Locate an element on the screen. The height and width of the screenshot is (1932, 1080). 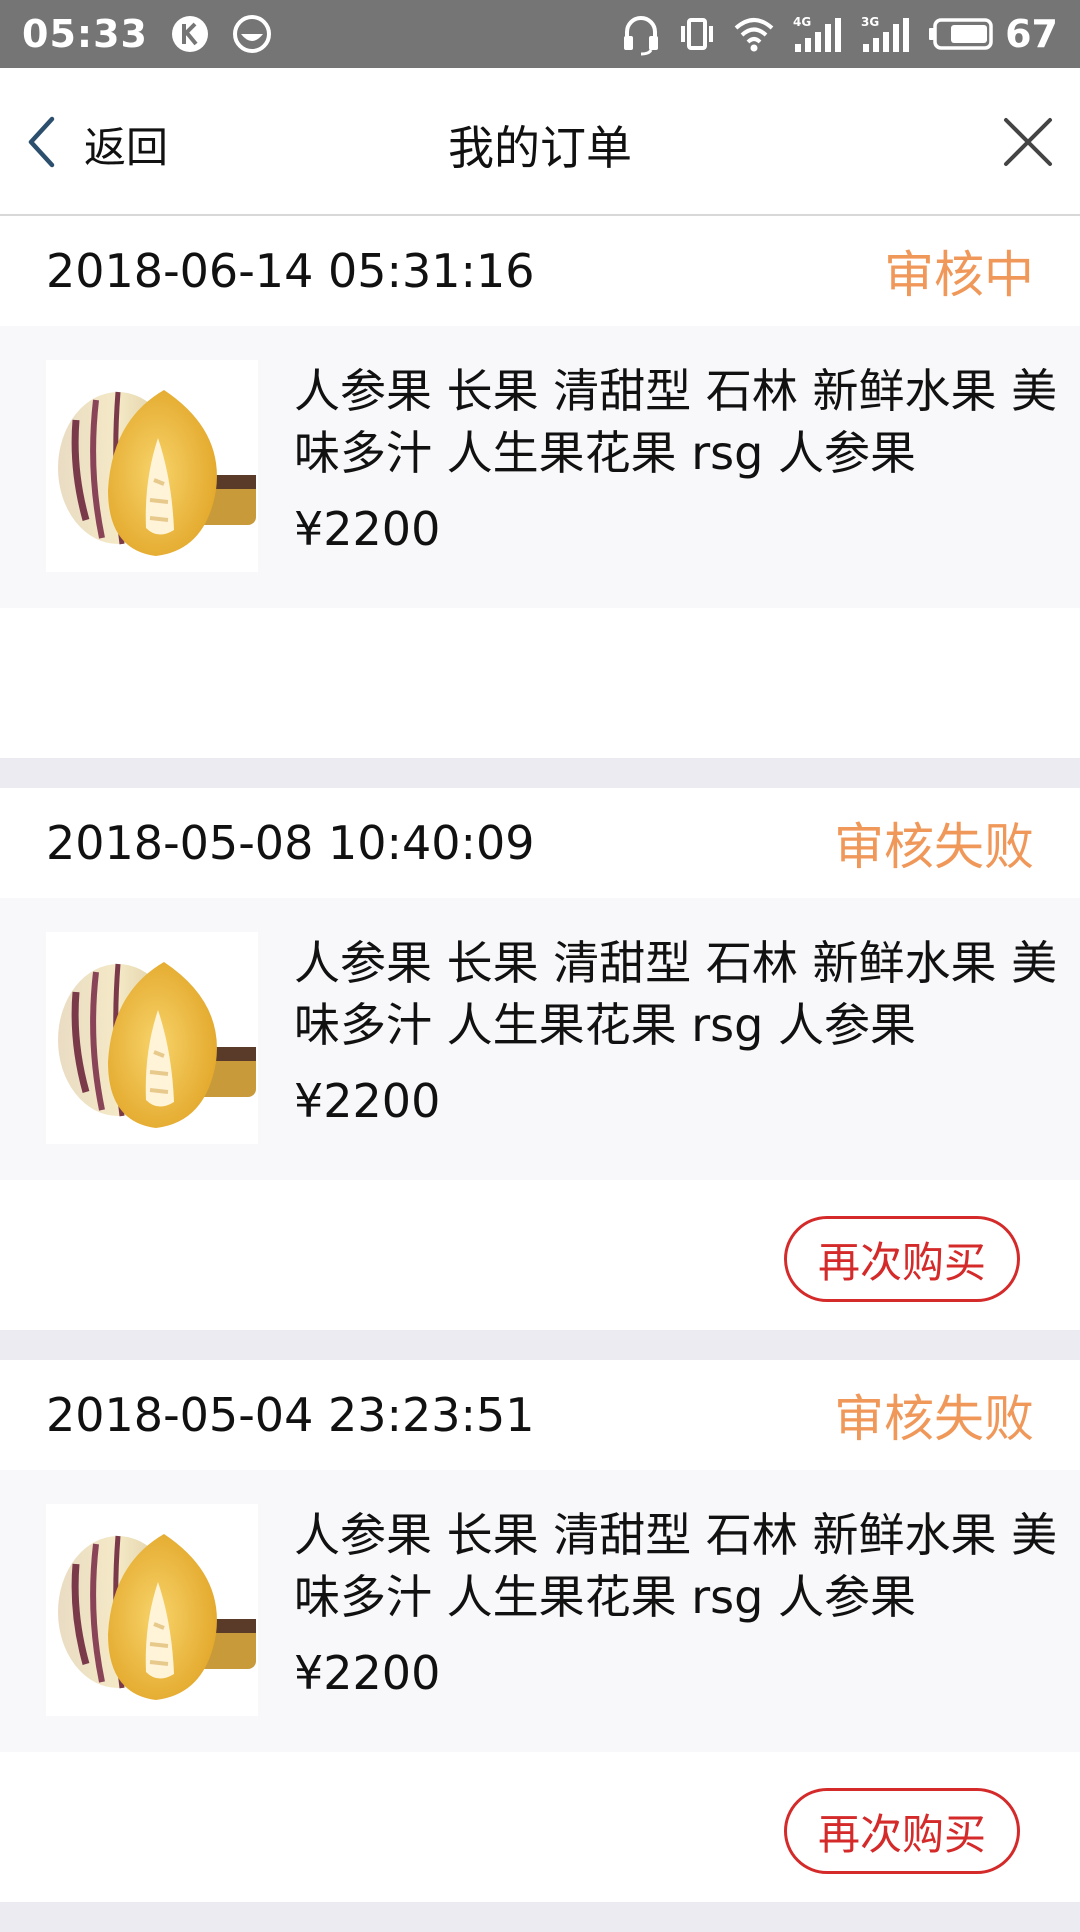
order-header: 2018-06-14 05:31:16 审核中 is located at coordinates (540, 271).